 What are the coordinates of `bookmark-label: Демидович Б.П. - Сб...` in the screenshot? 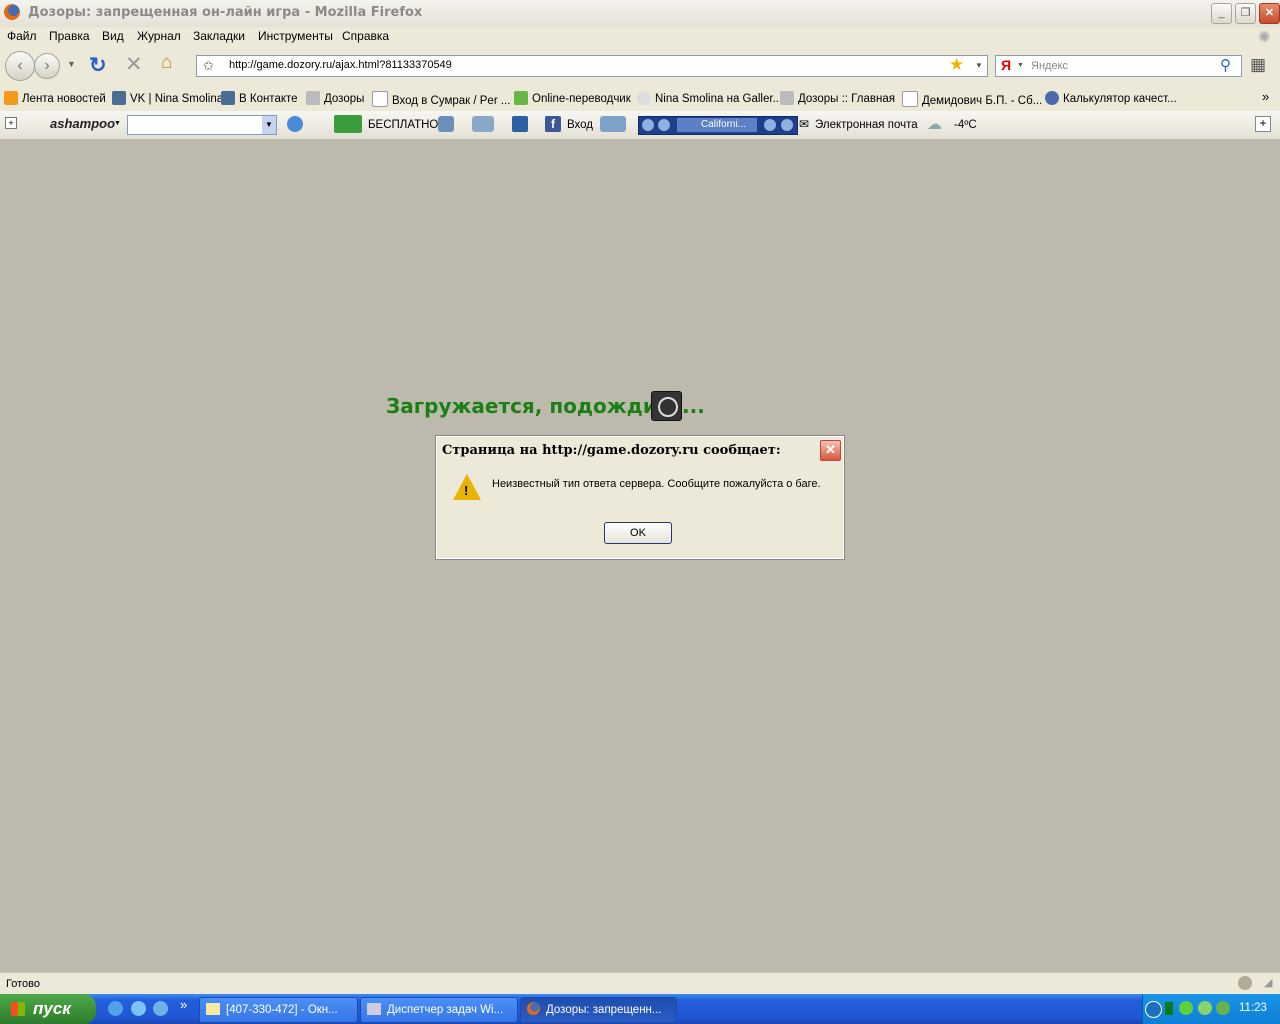 It's located at (982, 101).